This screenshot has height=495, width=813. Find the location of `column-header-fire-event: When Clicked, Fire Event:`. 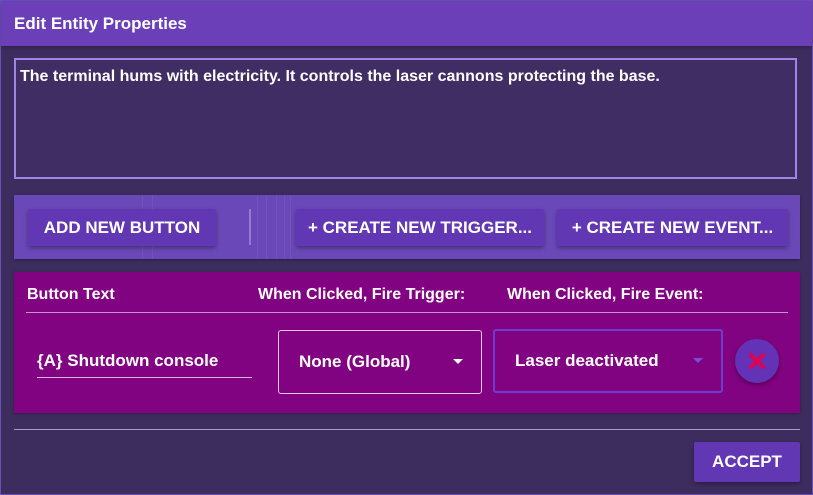

column-header-fire-event: When Clicked, Fire Event: is located at coordinates (605, 294).